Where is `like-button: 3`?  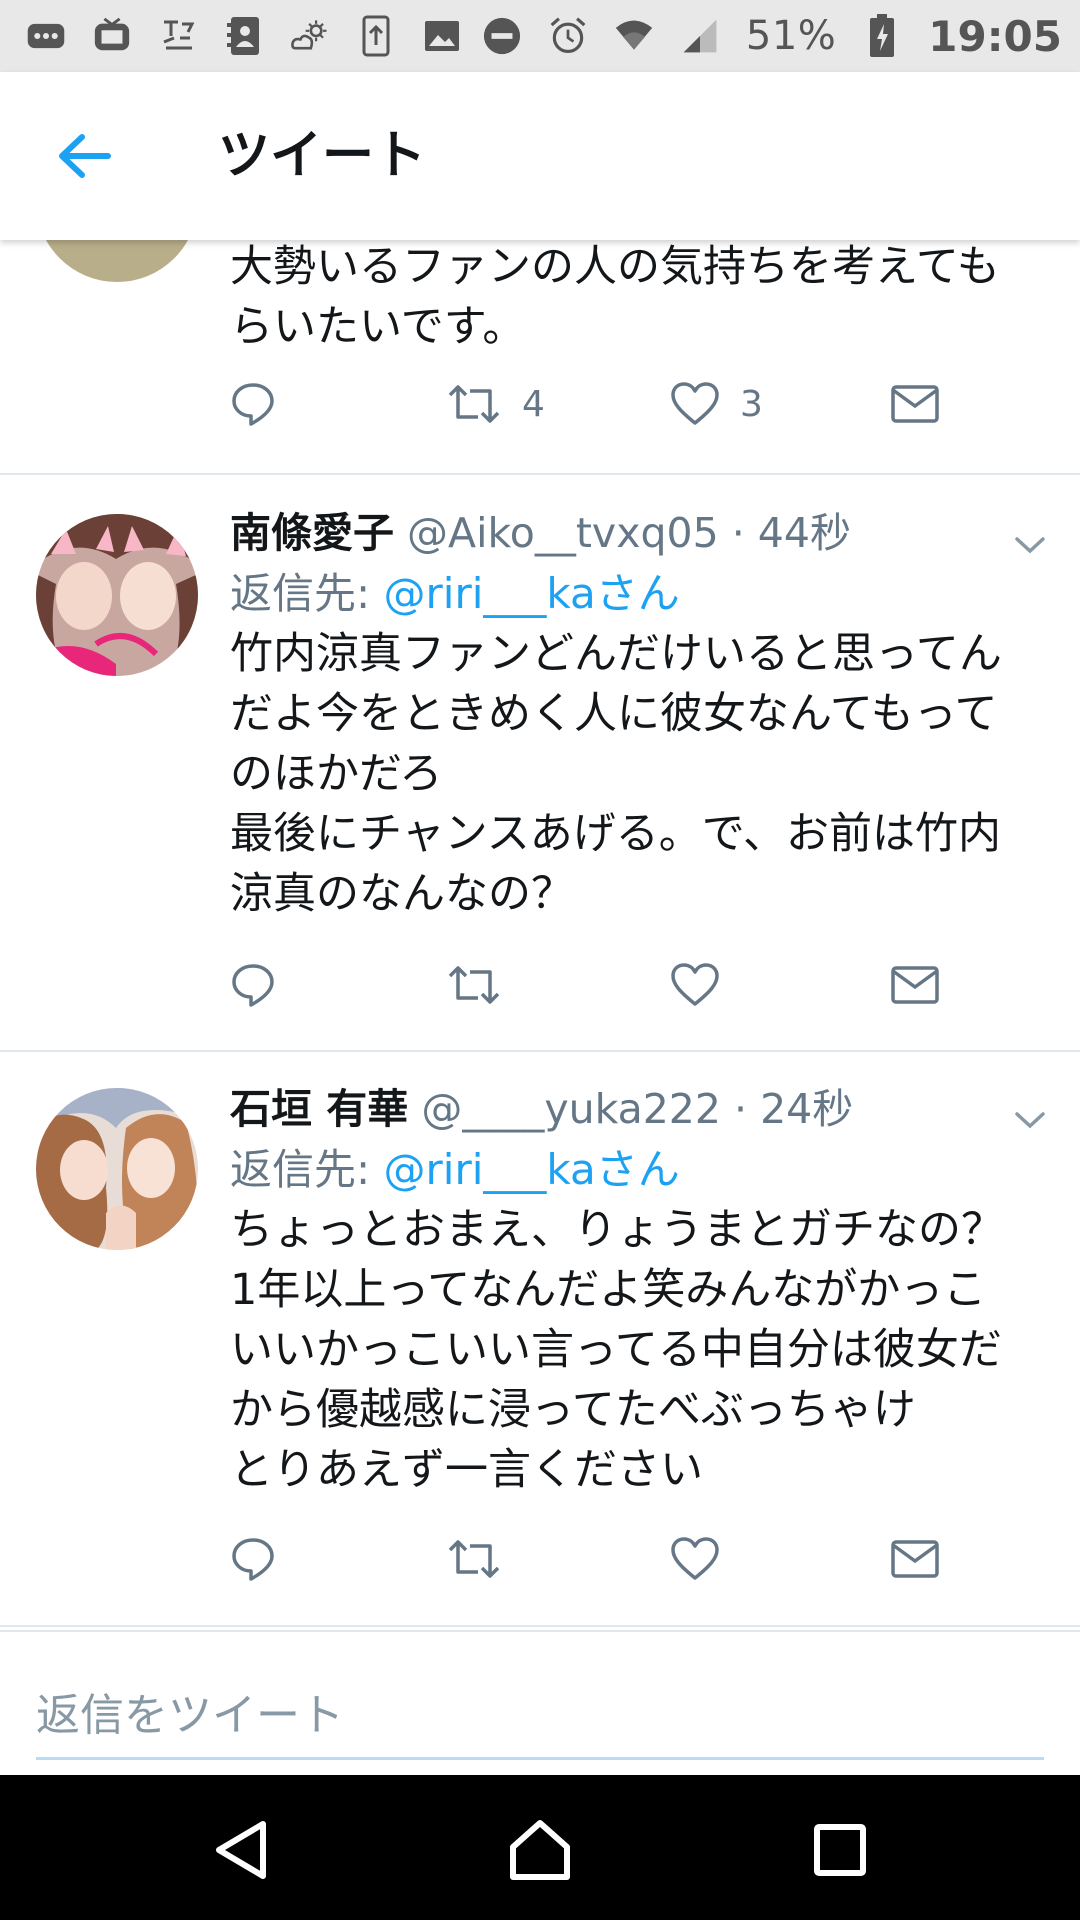
like-button: 3 is located at coordinates (716, 404).